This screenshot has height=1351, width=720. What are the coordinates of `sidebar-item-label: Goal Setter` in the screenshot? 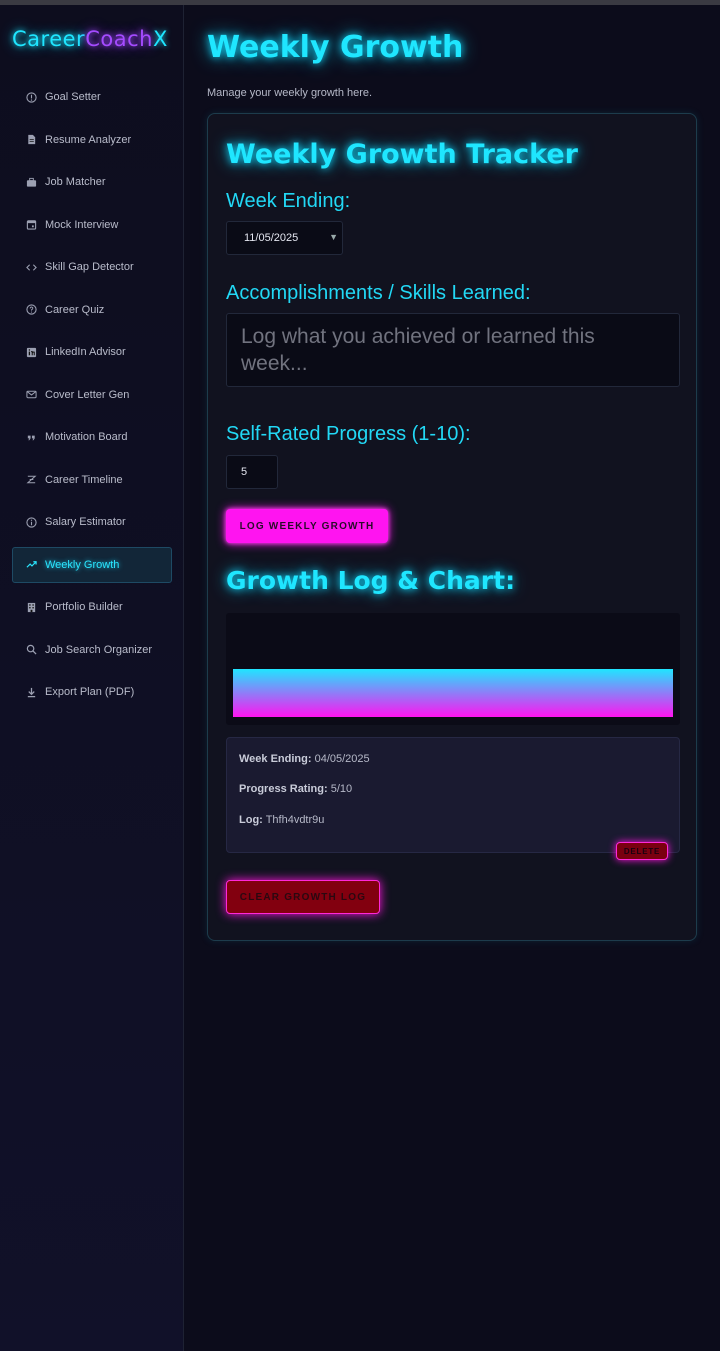 It's located at (73, 97).